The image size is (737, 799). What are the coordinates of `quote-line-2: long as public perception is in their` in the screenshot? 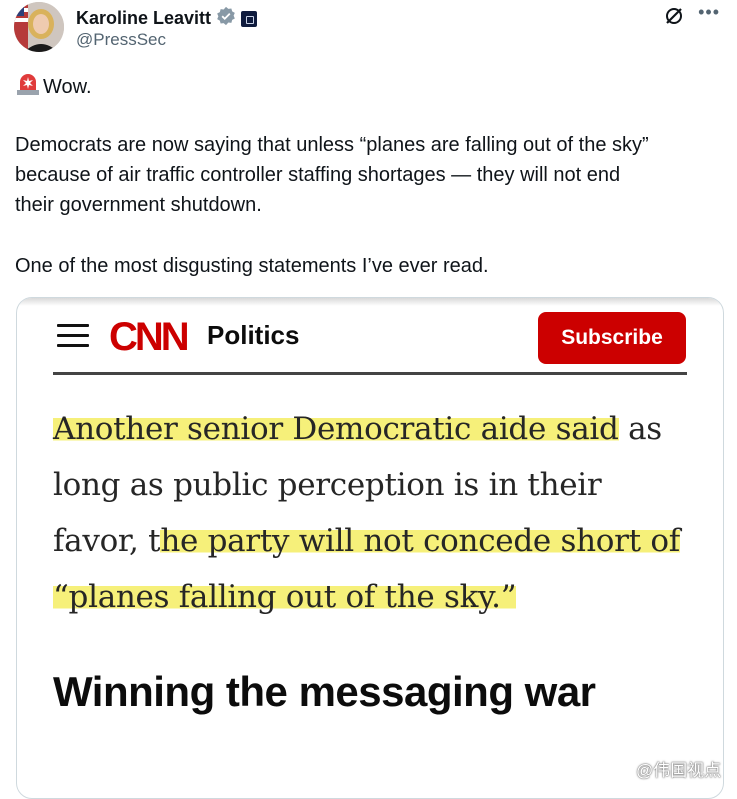 It's located at (327, 485).